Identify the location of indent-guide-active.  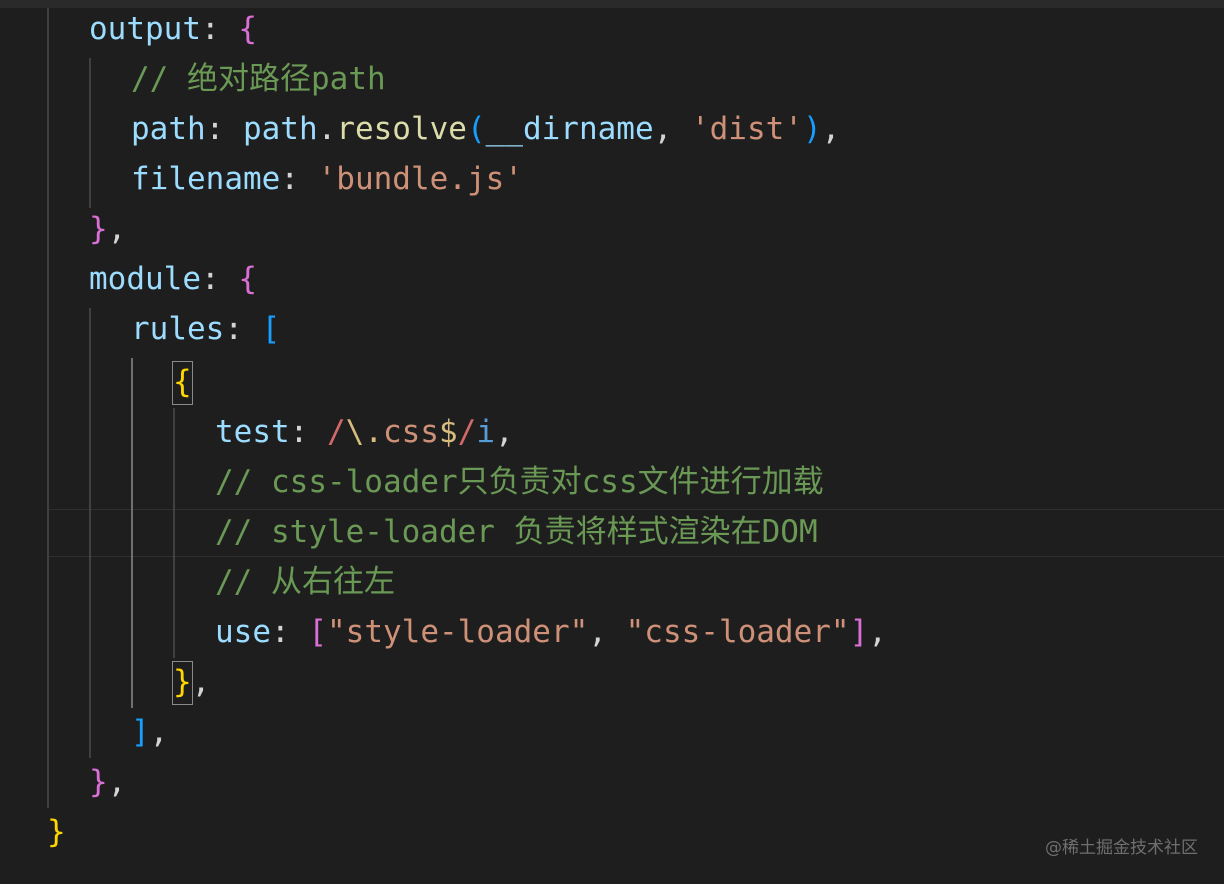
(132, 533).